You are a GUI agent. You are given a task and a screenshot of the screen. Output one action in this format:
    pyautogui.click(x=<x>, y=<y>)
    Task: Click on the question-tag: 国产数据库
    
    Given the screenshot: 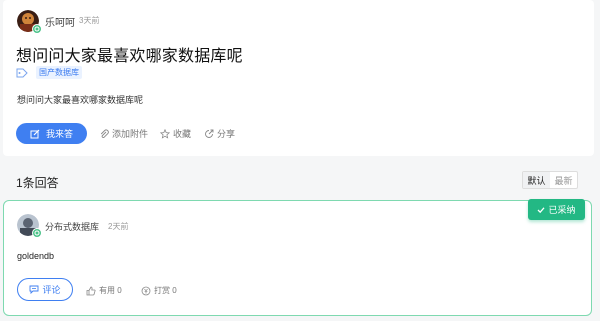 What is the action you would take?
    pyautogui.click(x=59, y=72)
    